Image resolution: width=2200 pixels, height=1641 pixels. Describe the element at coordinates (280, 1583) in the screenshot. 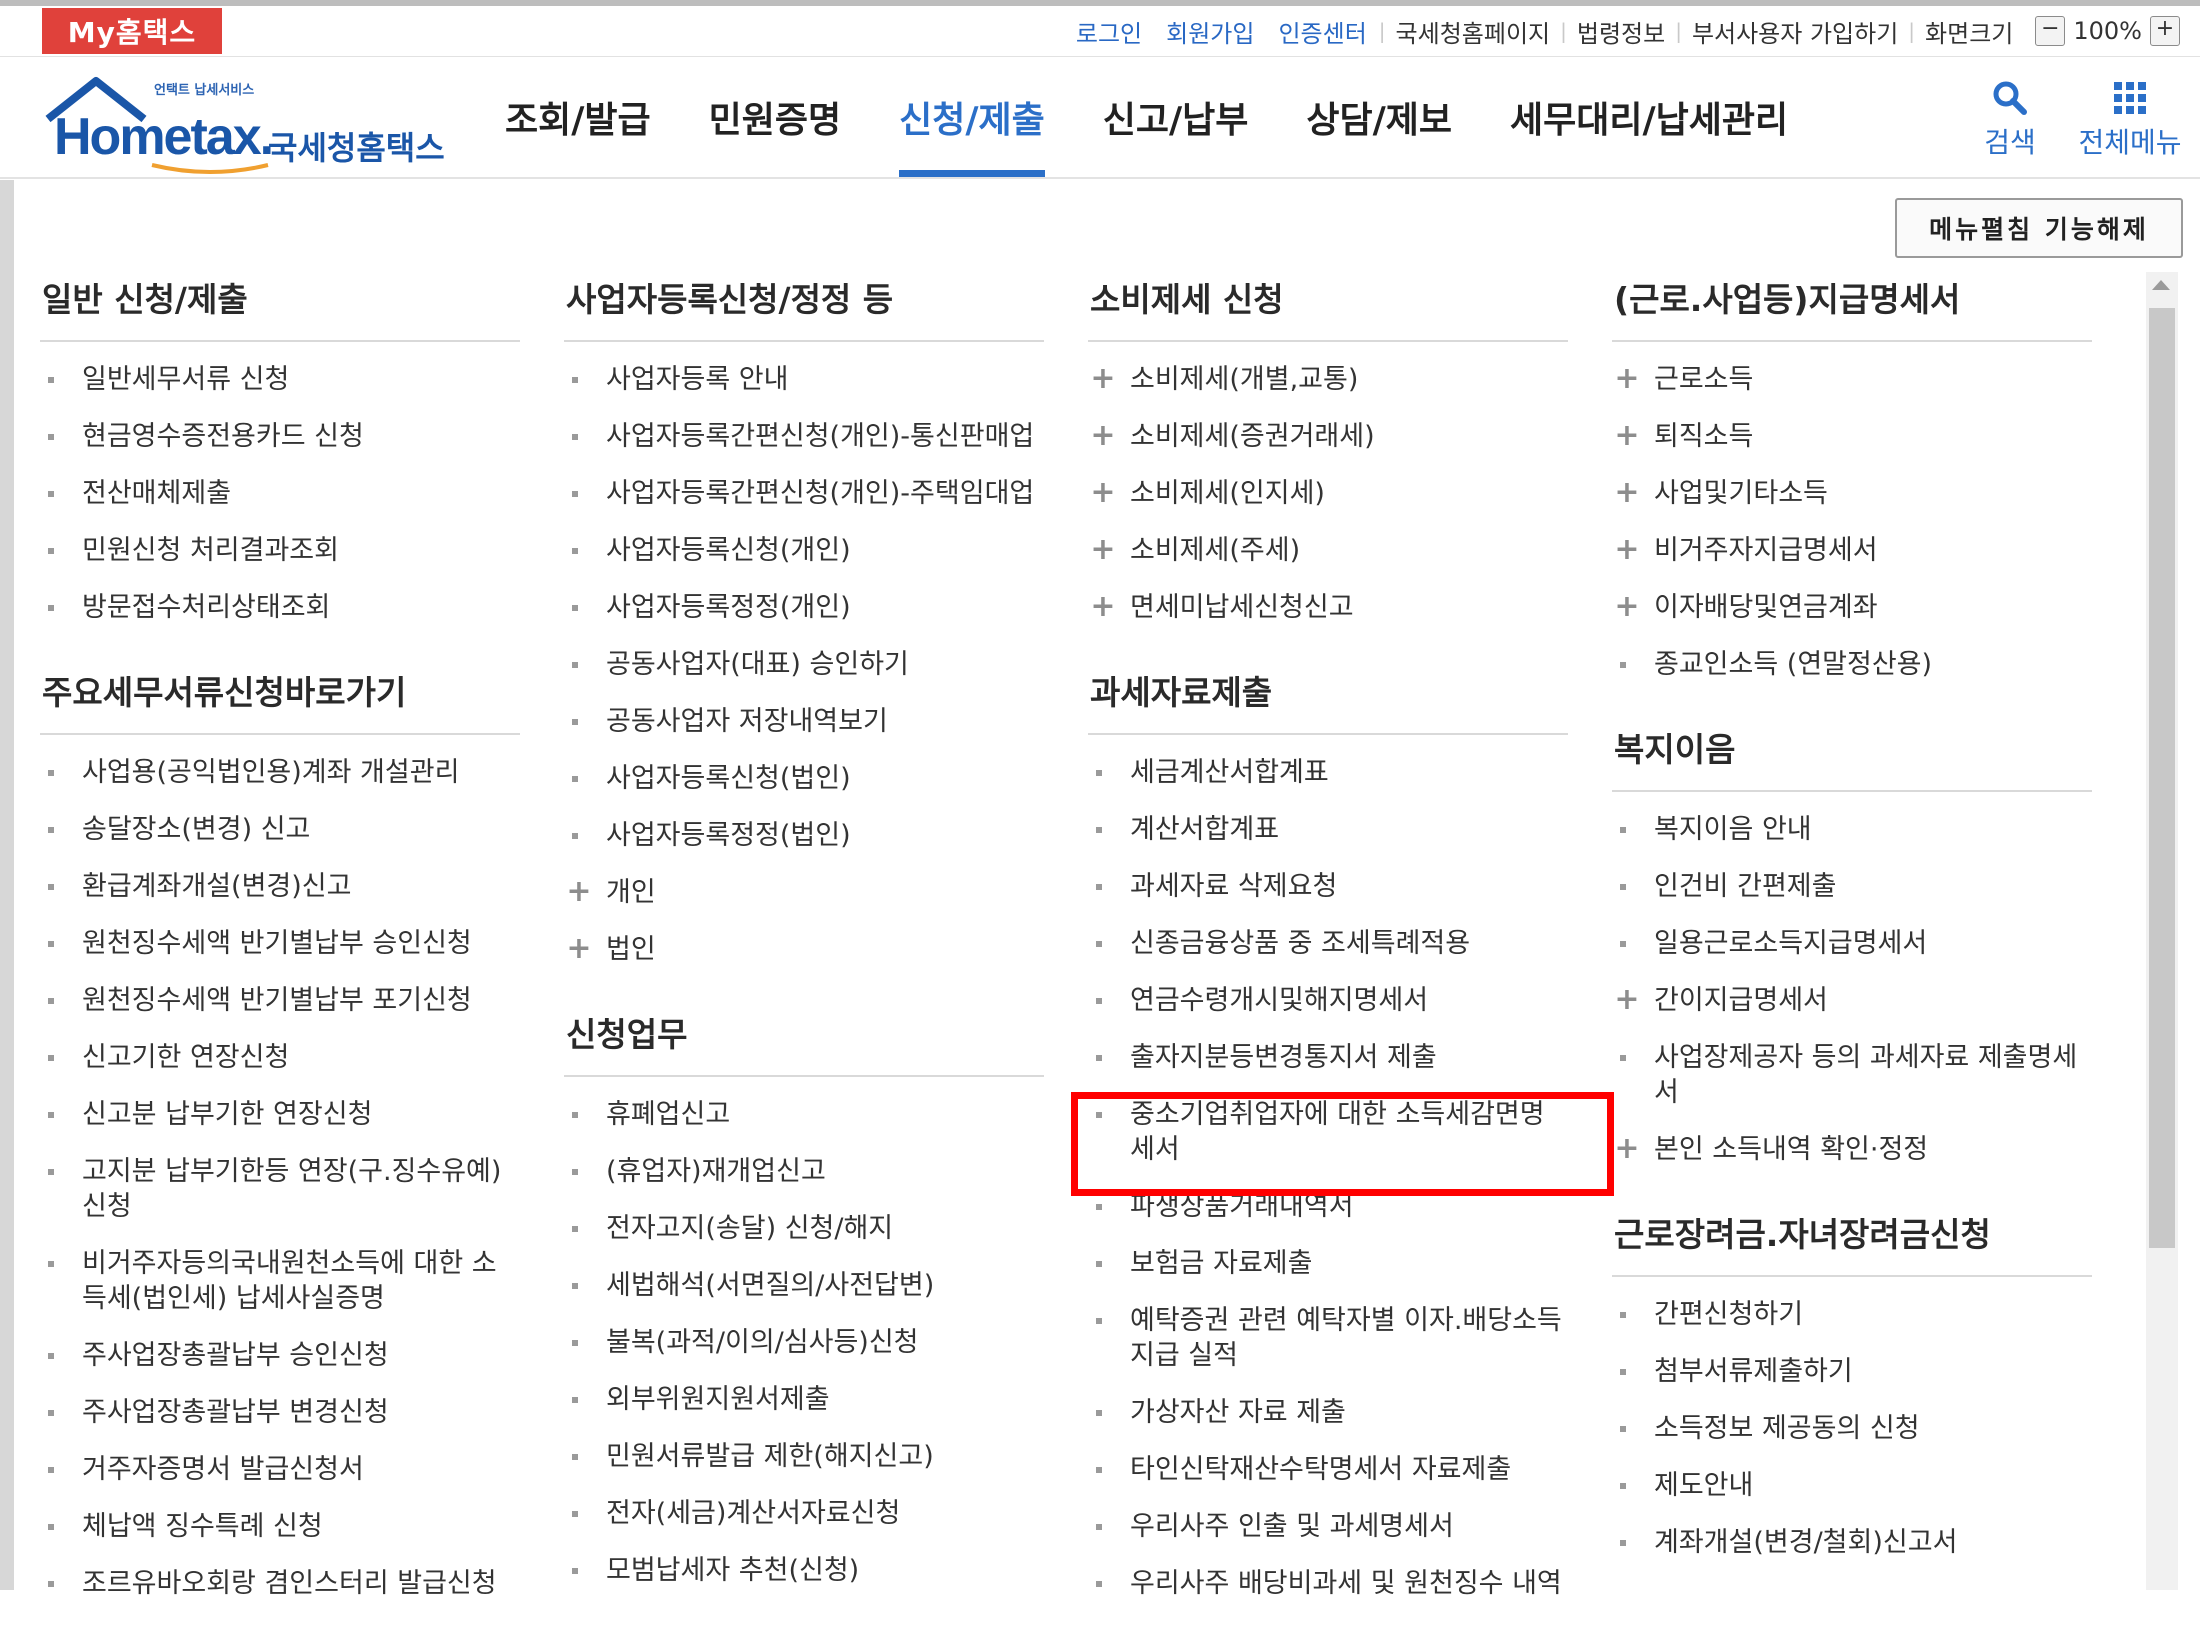

I see `menu-item: 조르유바오회랑 겸인스터리 발급신청` at that location.